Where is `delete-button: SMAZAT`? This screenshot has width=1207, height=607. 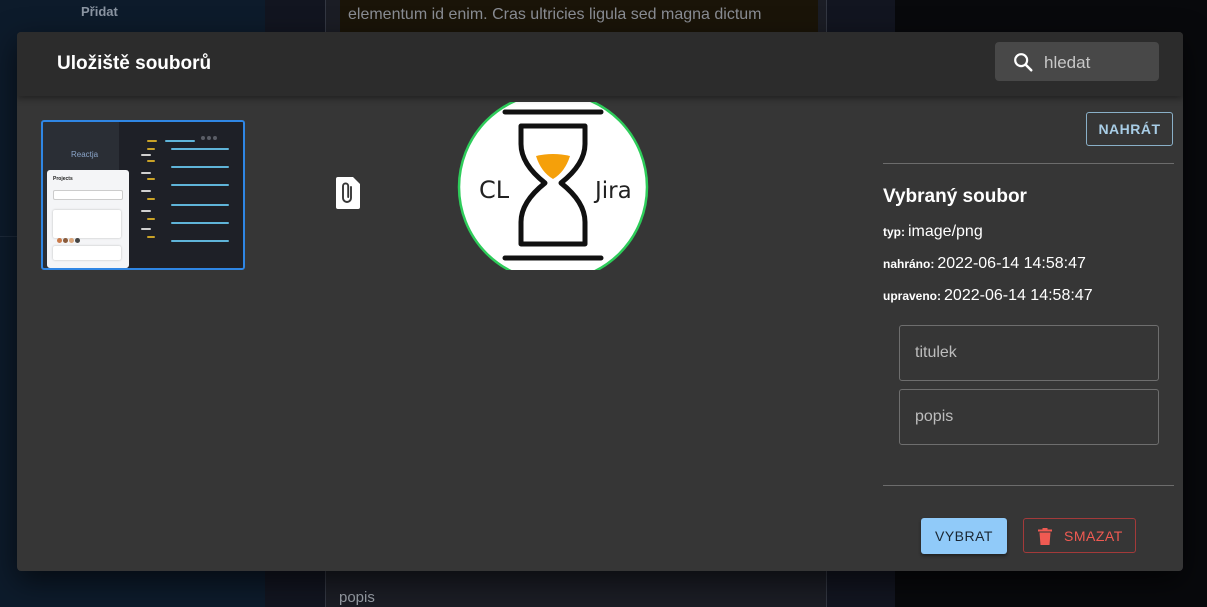 delete-button: SMAZAT is located at coordinates (1079, 535).